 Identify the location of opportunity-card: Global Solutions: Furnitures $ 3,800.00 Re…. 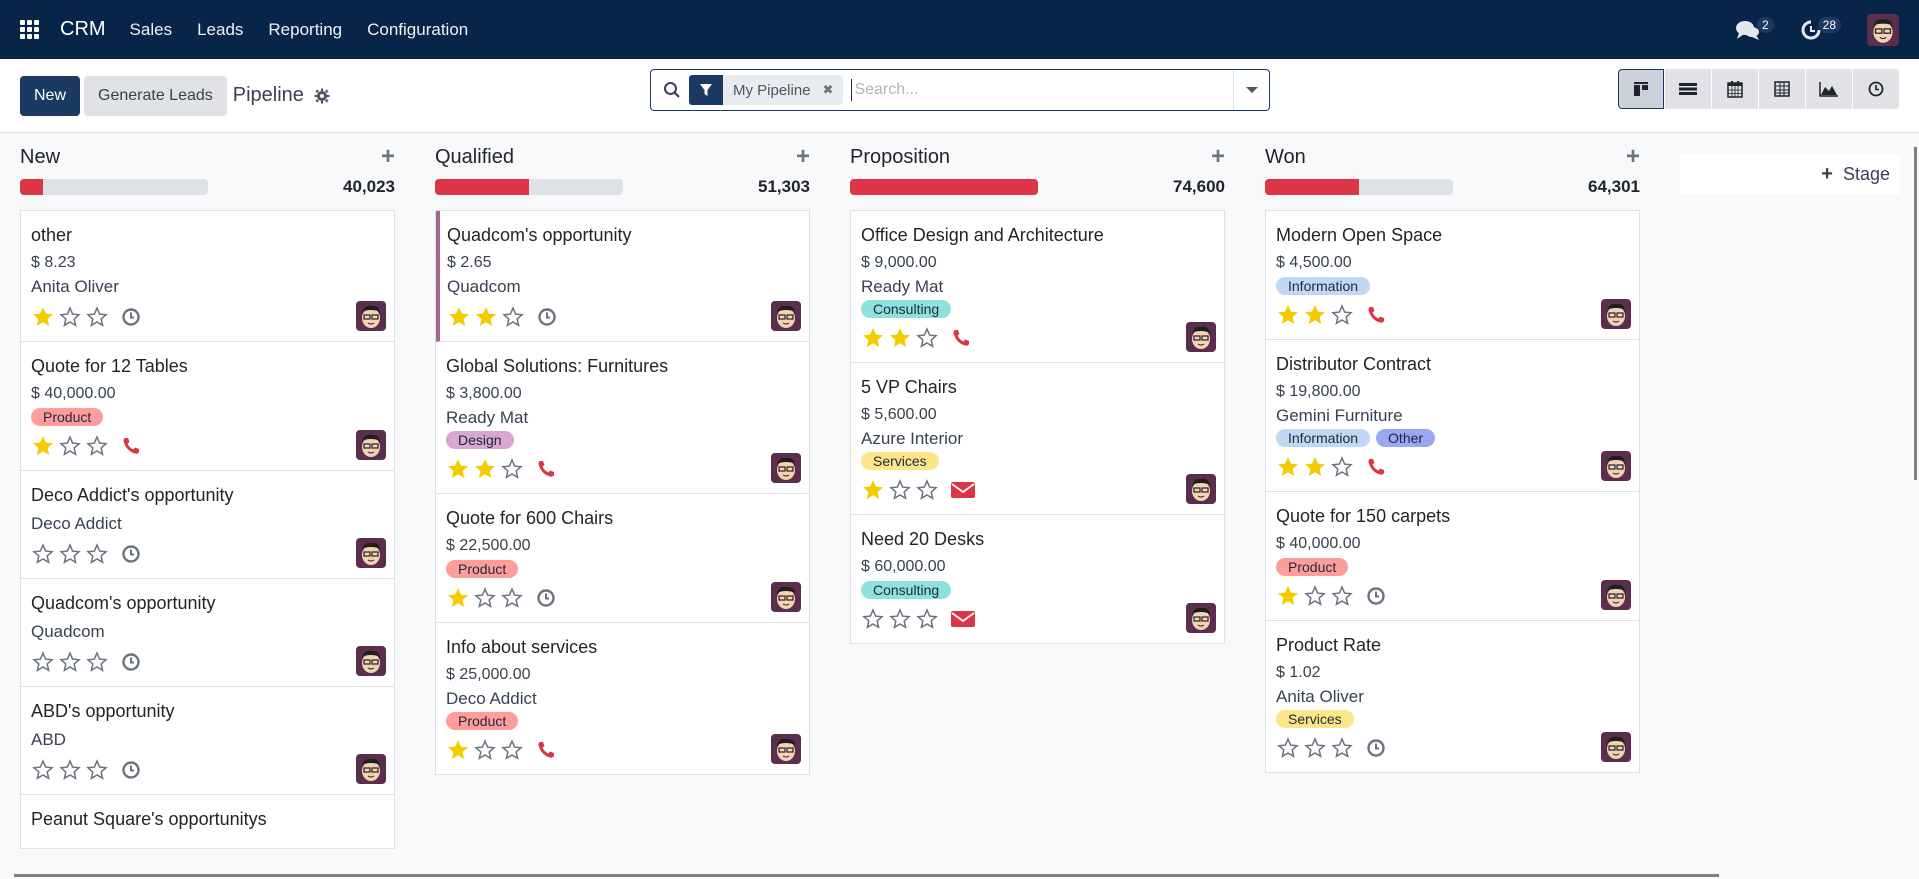
(622, 418).